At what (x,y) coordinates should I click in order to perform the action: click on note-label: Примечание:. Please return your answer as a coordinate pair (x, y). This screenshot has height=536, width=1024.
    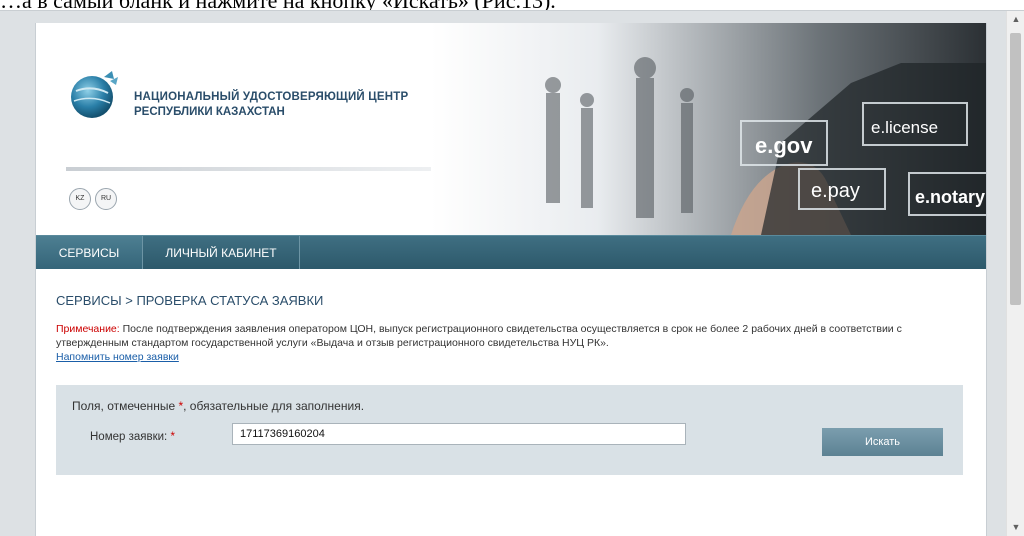
    Looking at the image, I should click on (88, 329).